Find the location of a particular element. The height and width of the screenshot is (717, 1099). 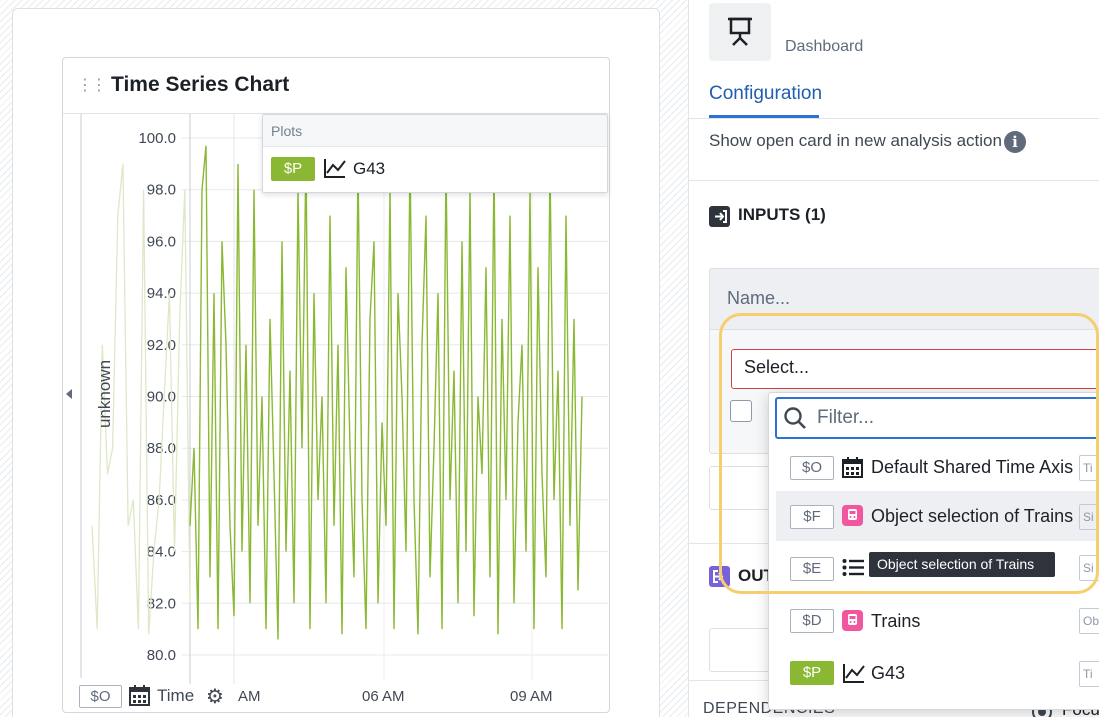

x-tick-label: AM is located at coordinates (249, 696).